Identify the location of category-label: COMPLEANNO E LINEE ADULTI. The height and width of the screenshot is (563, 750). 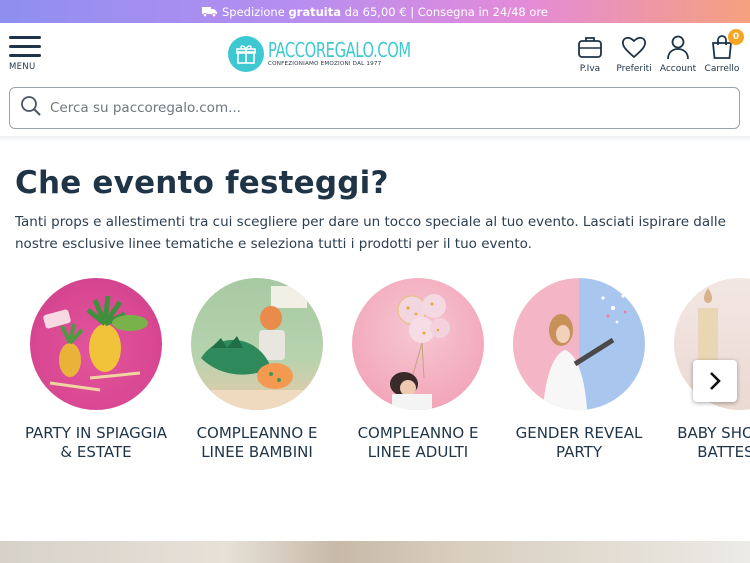
(418, 442).